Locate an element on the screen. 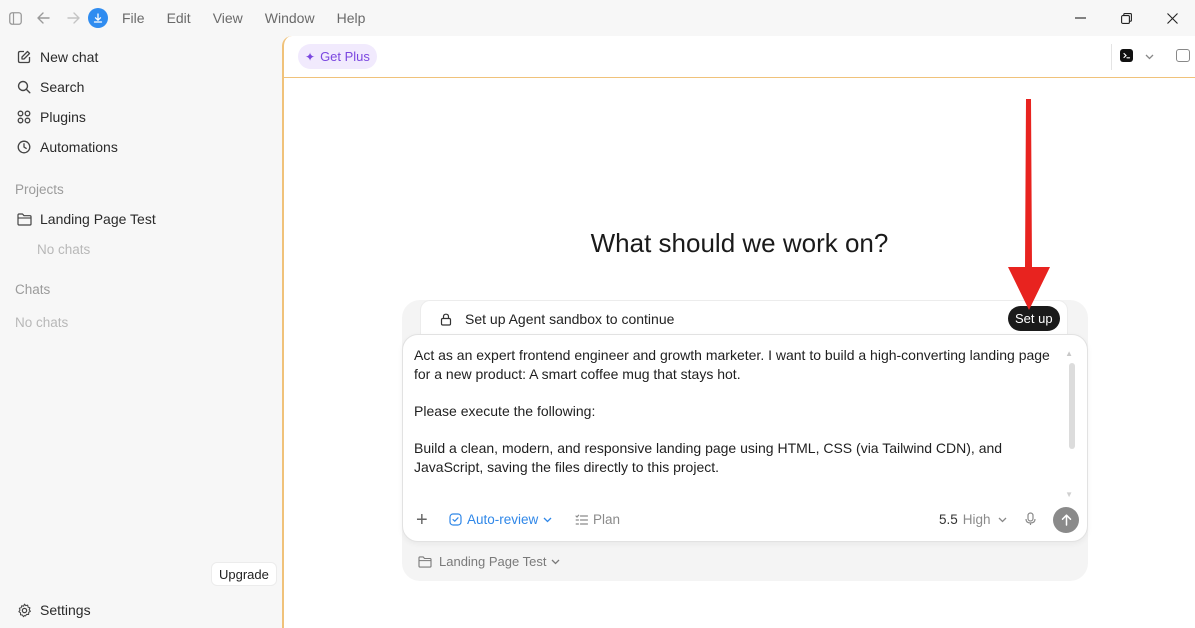  plan-toggle: Plan is located at coordinates (597, 519).